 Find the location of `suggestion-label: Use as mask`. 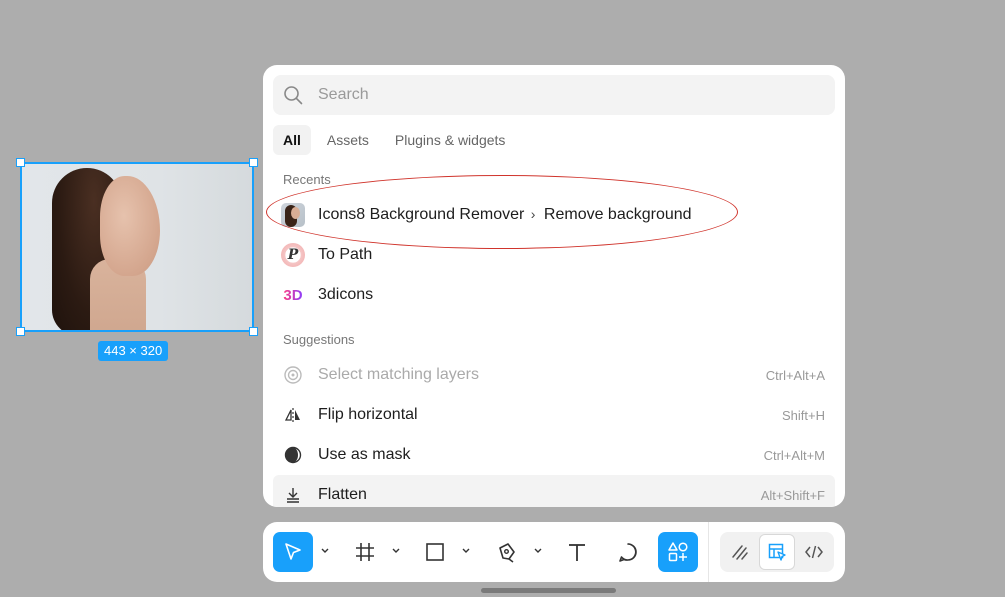

suggestion-label: Use as mask is located at coordinates (364, 454).